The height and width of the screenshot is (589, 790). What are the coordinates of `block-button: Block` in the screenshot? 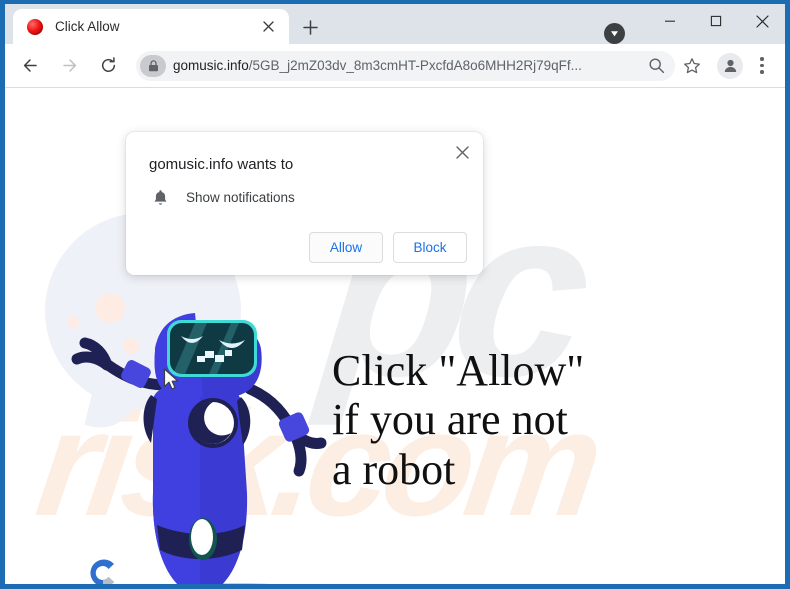 It's located at (430, 247).